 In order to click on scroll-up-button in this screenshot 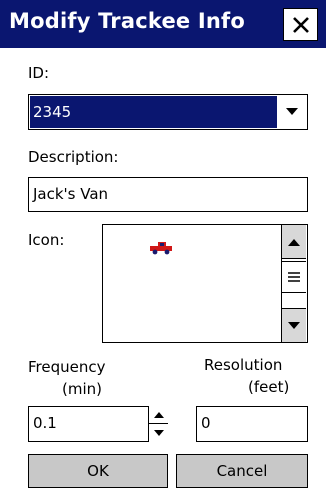, I will do `click(294, 242)`.